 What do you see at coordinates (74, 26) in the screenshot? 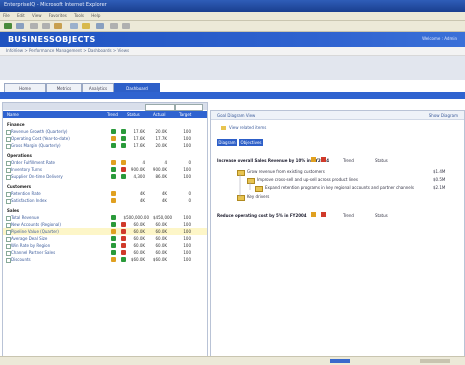
I see `search-icon` at bounding box center [74, 26].